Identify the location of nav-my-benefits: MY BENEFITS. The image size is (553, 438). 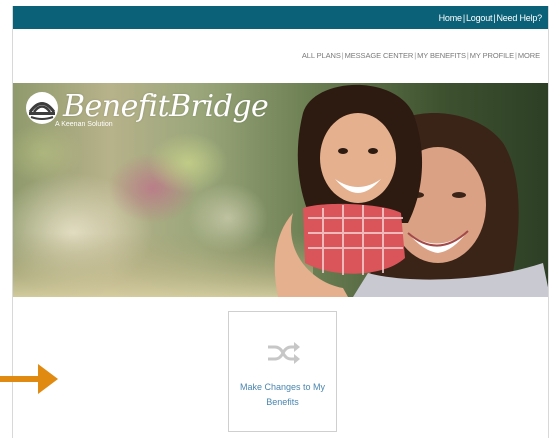
(441, 55).